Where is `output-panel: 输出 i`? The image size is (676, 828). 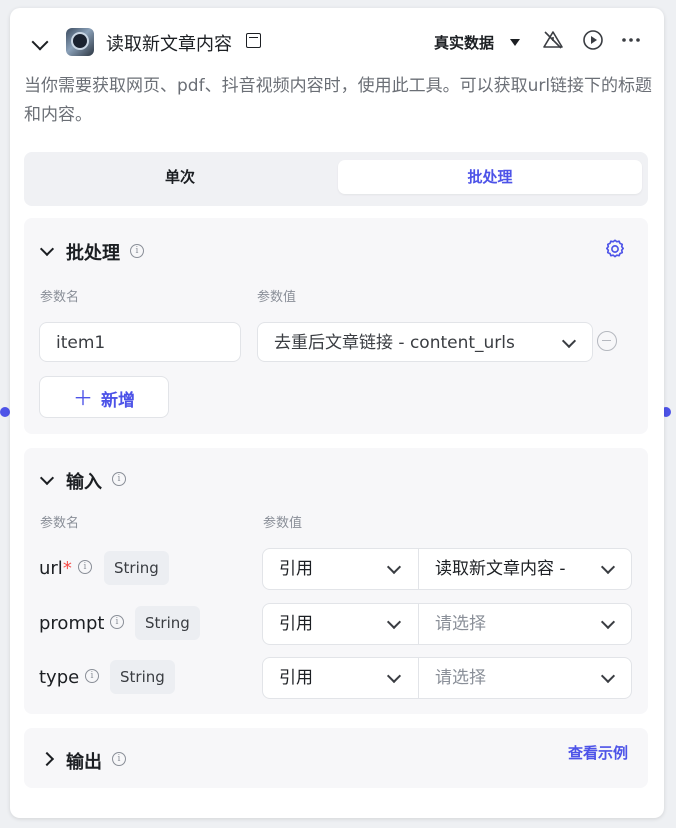
output-panel: 输出 i is located at coordinates (336, 758).